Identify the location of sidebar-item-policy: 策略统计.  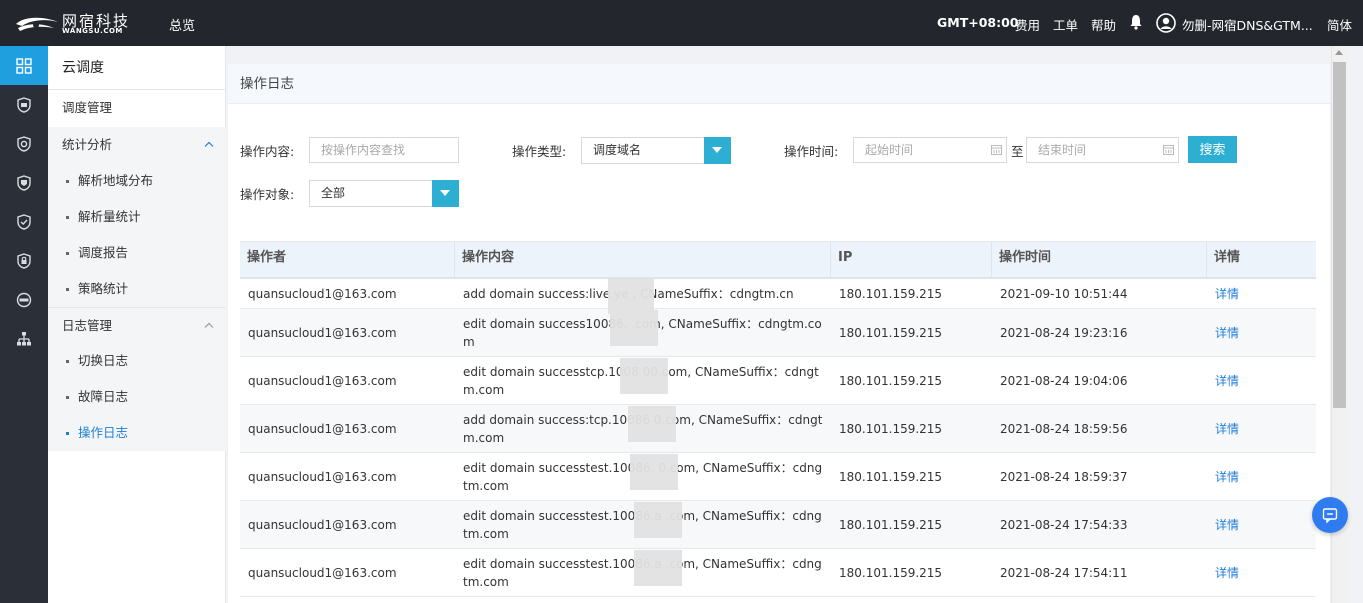
(137, 289).